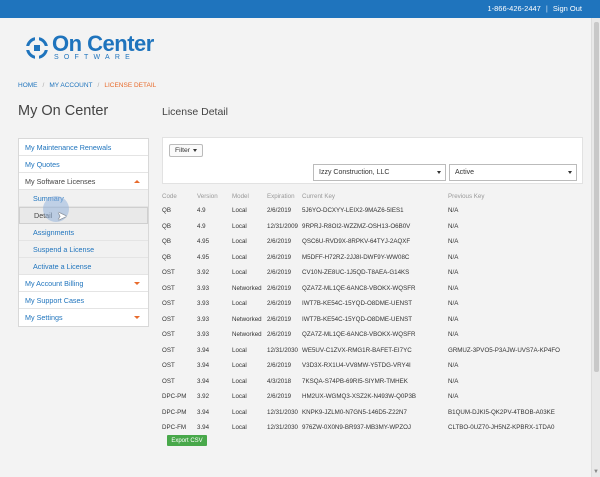  Describe the element at coordinates (195, 112) in the screenshot. I see `section-title: License Detail` at that location.